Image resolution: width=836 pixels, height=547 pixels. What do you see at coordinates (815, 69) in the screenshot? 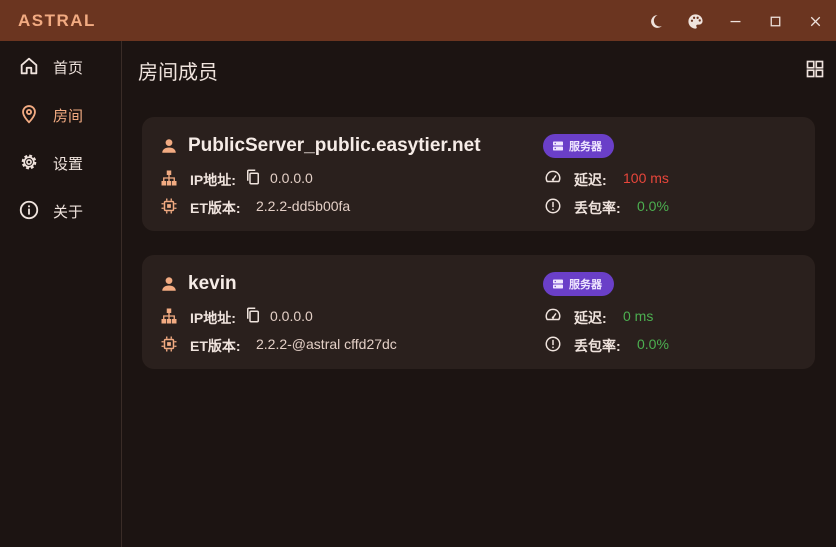
I see `grid-view-icon` at bounding box center [815, 69].